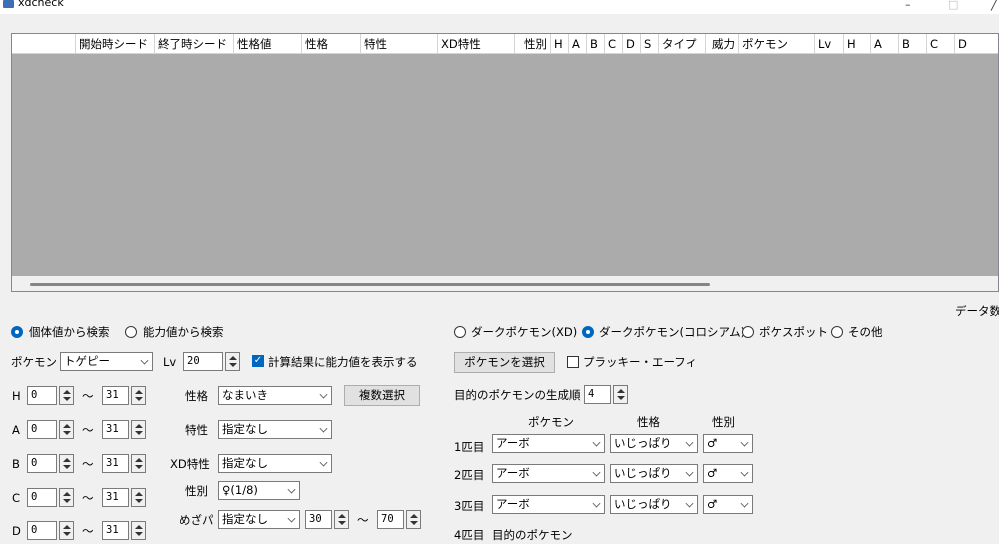 The height and width of the screenshot is (544, 999). I want to click on row-3-gender-combobox: ♂, so click(728, 504).